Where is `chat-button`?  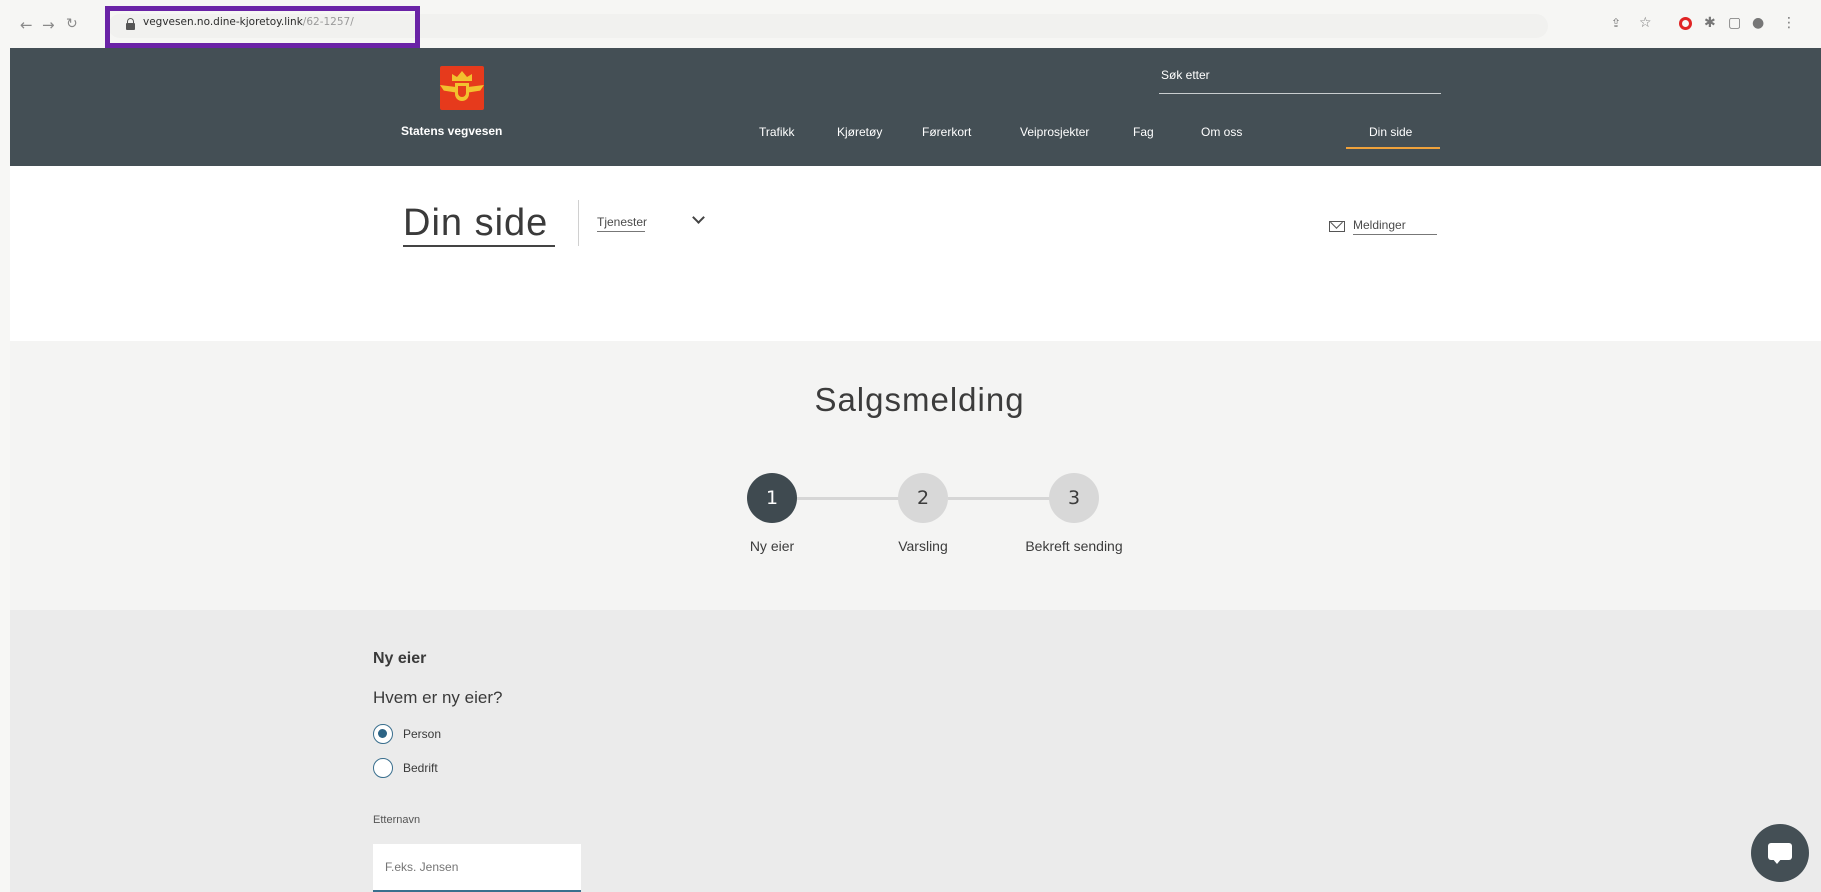 chat-button is located at coordinates (1780, 853).